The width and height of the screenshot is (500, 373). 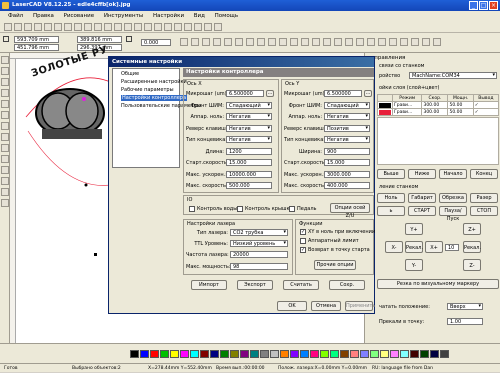 What do you see at coordinates (209, 285) in the screenshot?
I see `import-button: Импорт` at bounding box center [209, 285].